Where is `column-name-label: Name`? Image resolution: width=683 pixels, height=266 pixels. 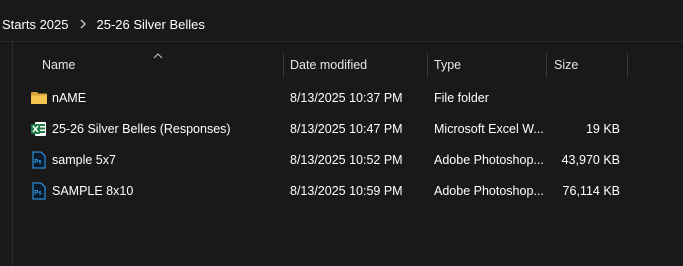 column-name-label: Name is located at coordinates (59, 65).